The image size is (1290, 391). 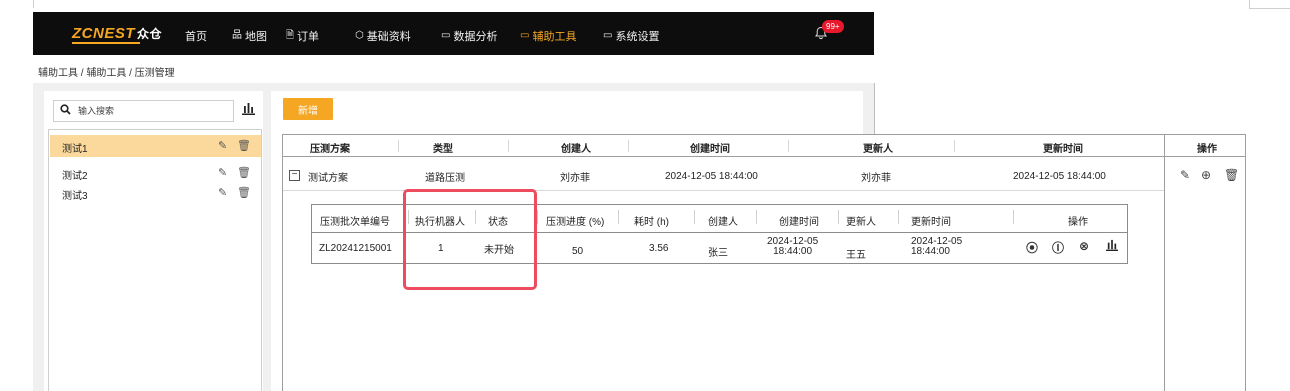 I want to click on logo-text: ZCNEST, so click(x=103, y=33).